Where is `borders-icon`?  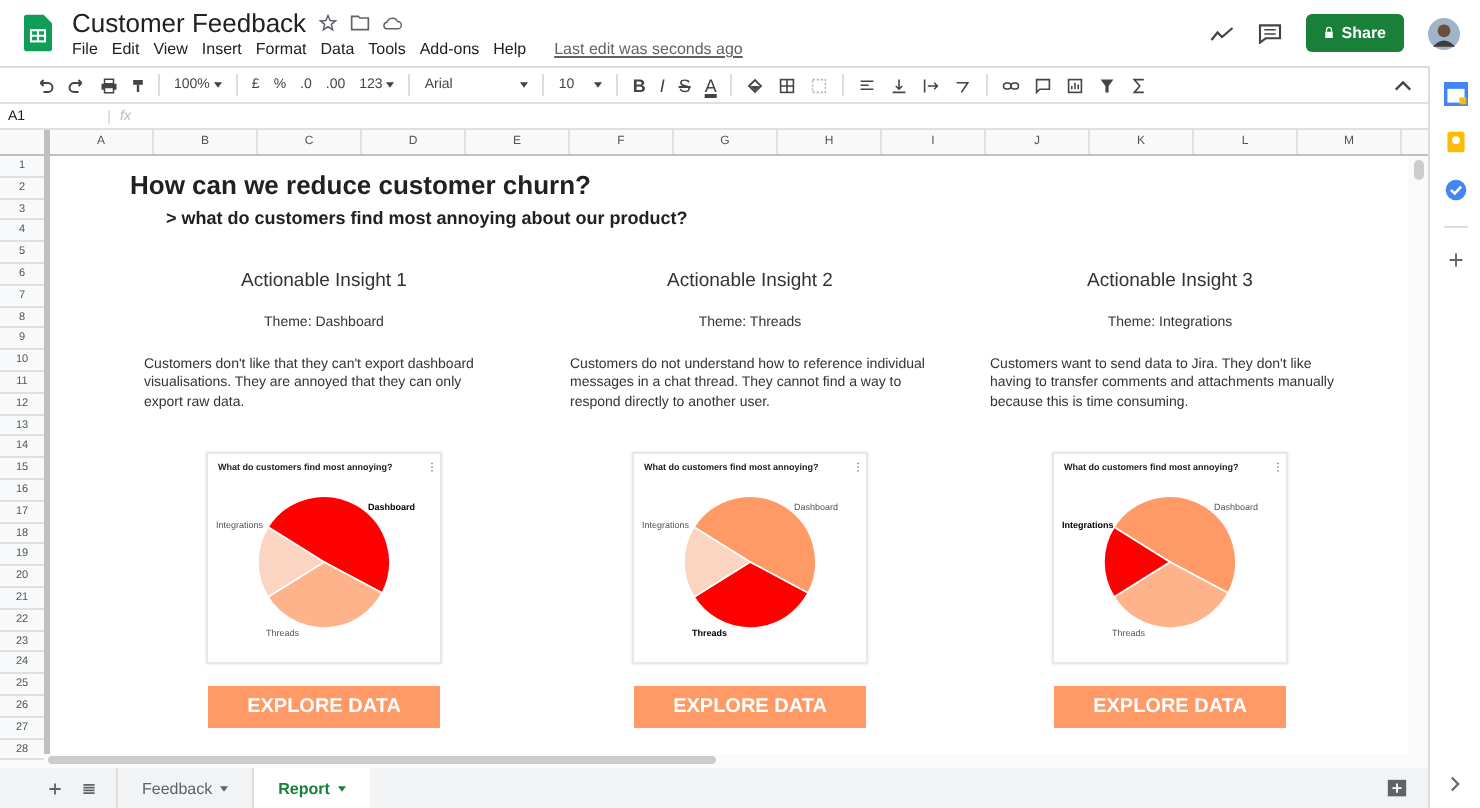
borders-icon is located at coordinates (787, 85).